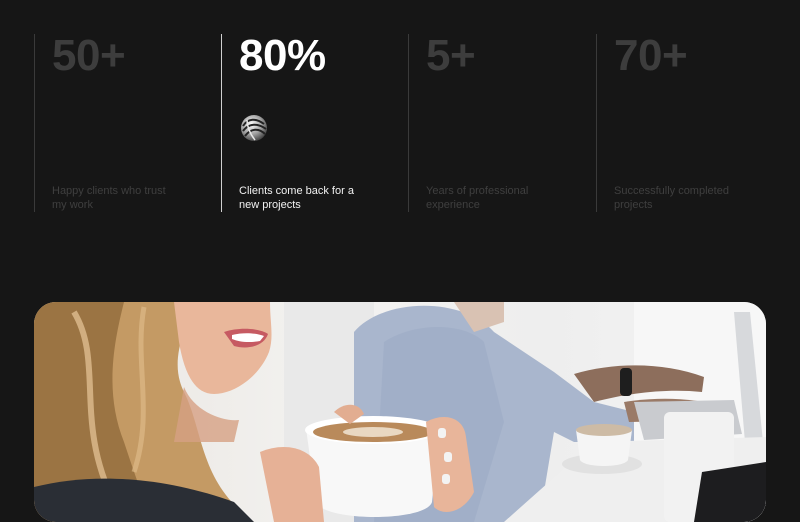 Image resolution: width=800 pixels, height=522 pixels. Describe the element at coordinates (493, 123) in the screenshot. I see `stat-years-experience: 5+ Years of professional experience` at that location.